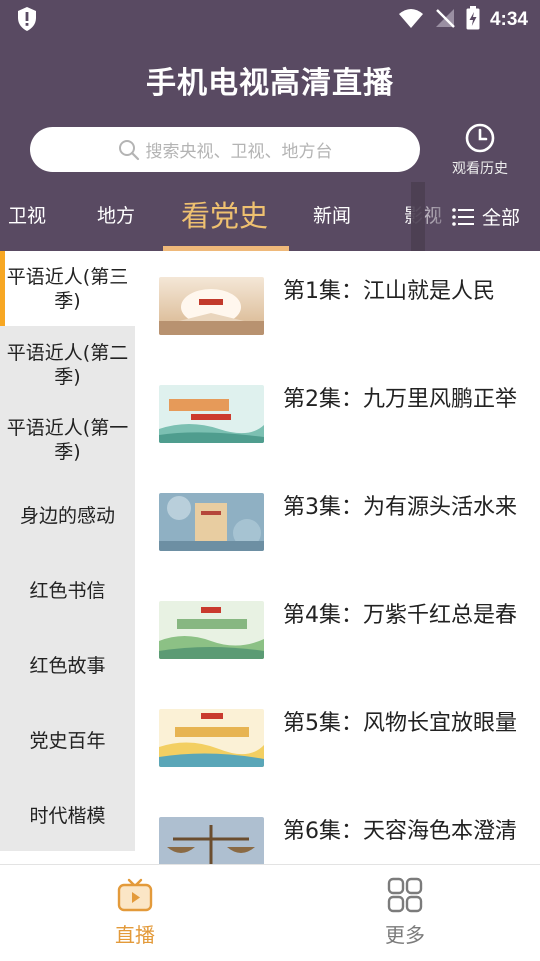  I want to click on nav-more-label: 更多, so click(405, 935).